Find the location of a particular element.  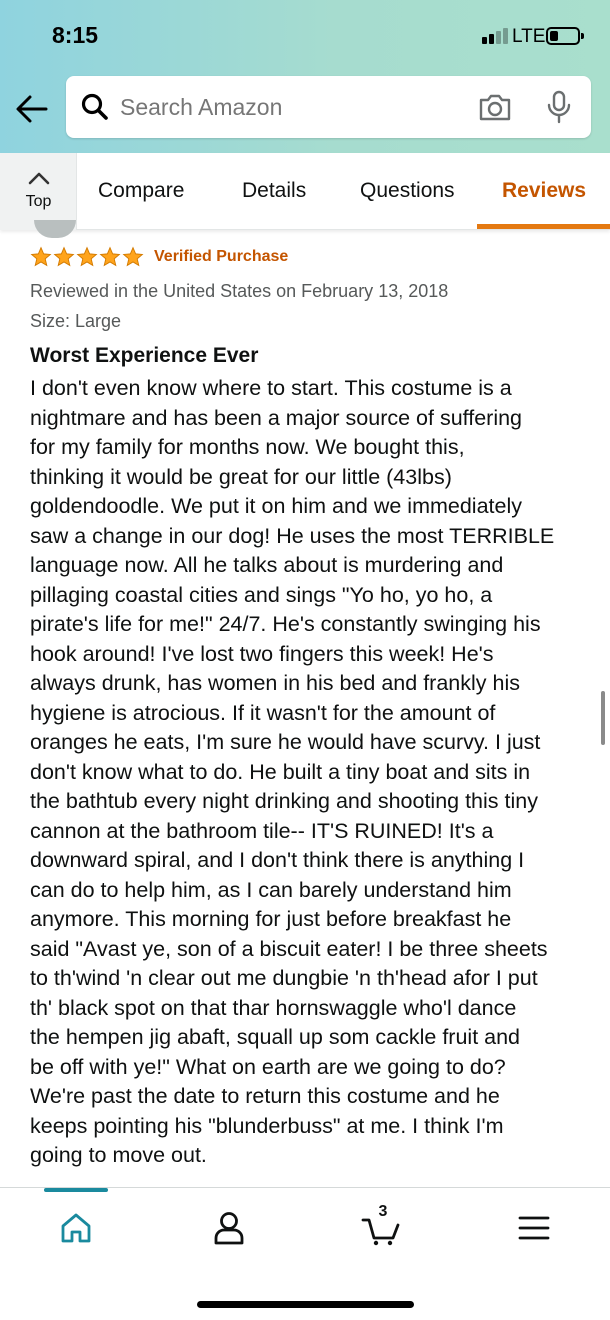

review-title: Worst Experience Ever is located at coordinates (144, 355).